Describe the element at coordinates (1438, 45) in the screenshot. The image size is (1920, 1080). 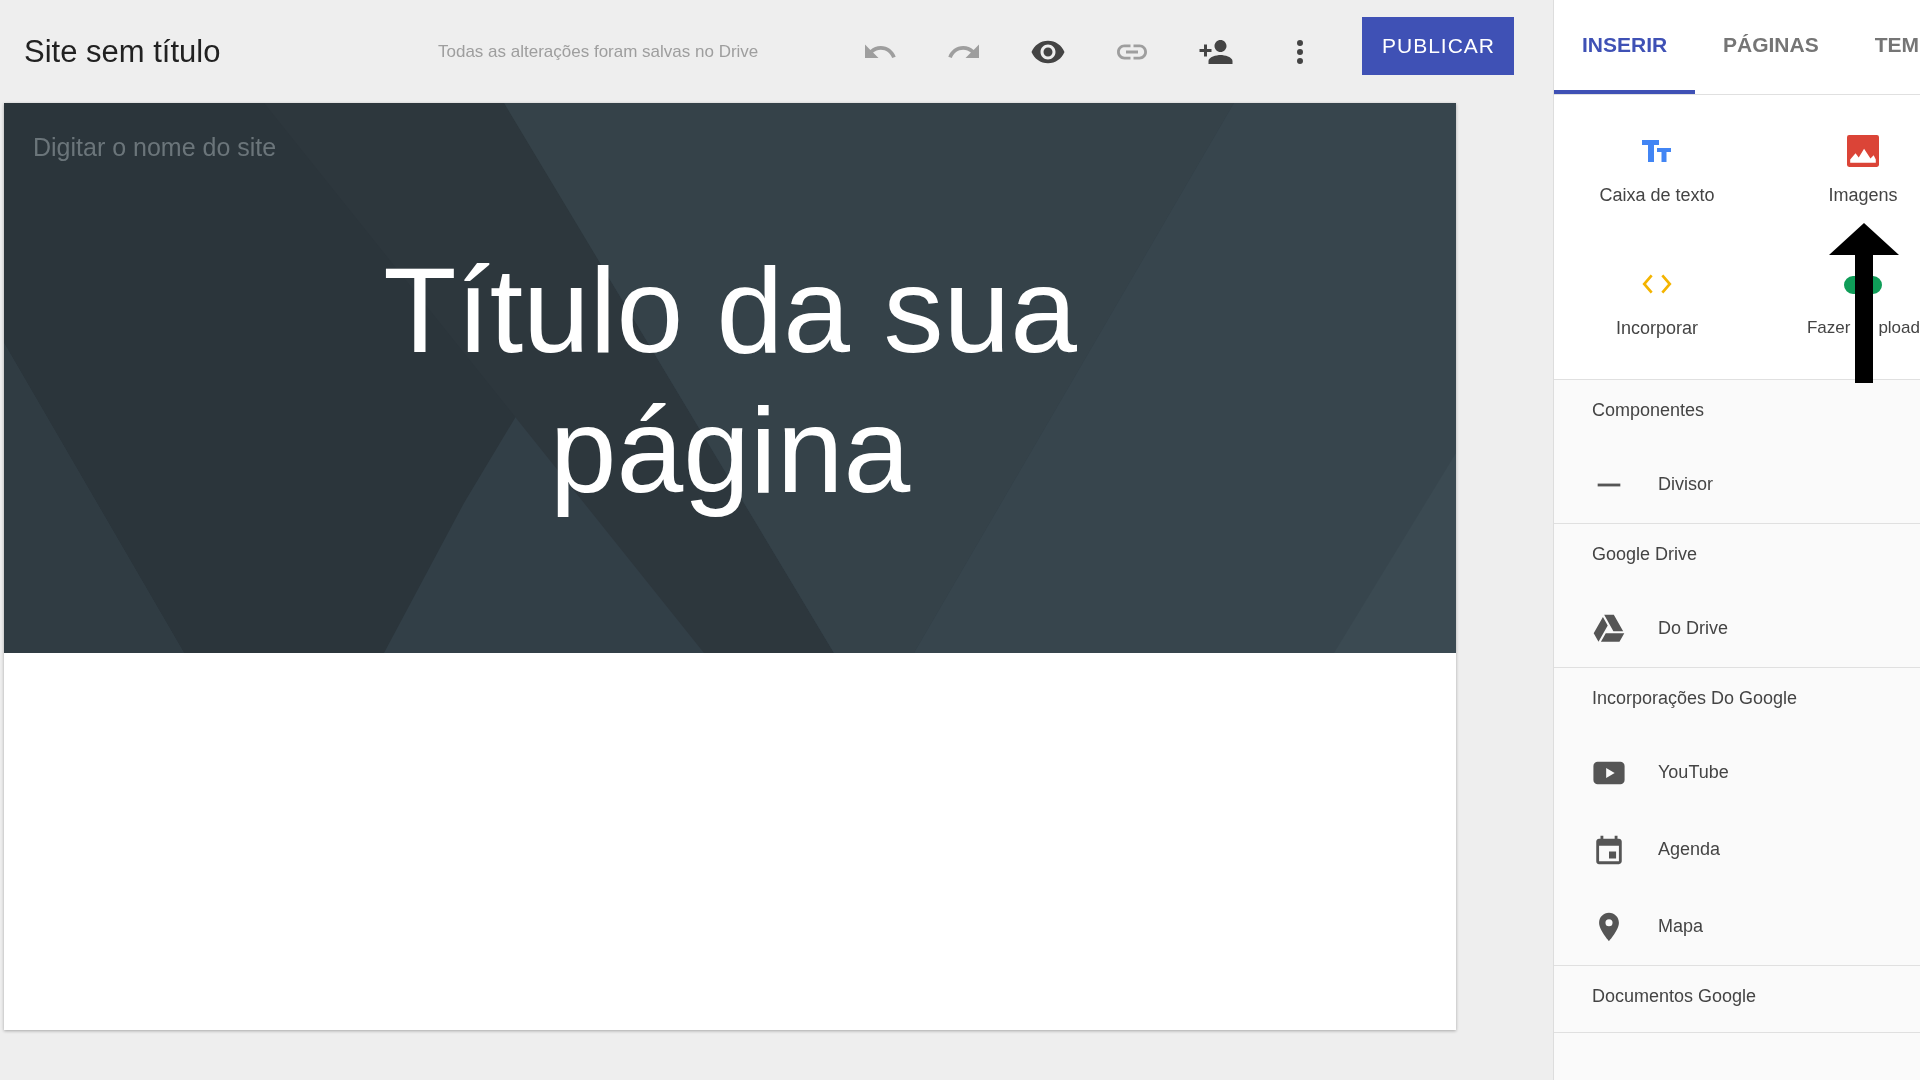
I see `publish-button: PUBLICAR` at that location.